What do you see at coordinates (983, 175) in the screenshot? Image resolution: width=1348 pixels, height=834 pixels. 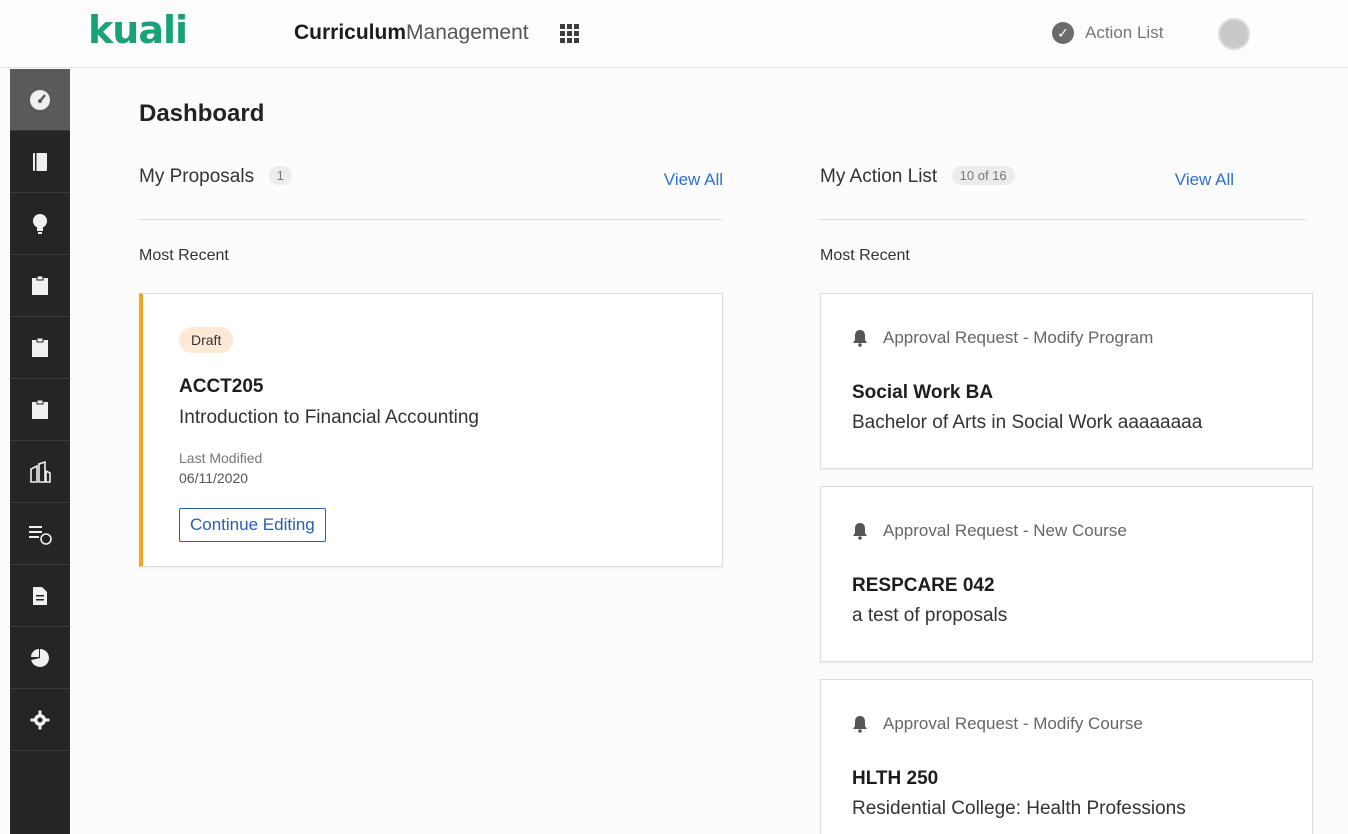 I see `action-list-count-badge: 10 of 16` at bounding box center [983, 175].